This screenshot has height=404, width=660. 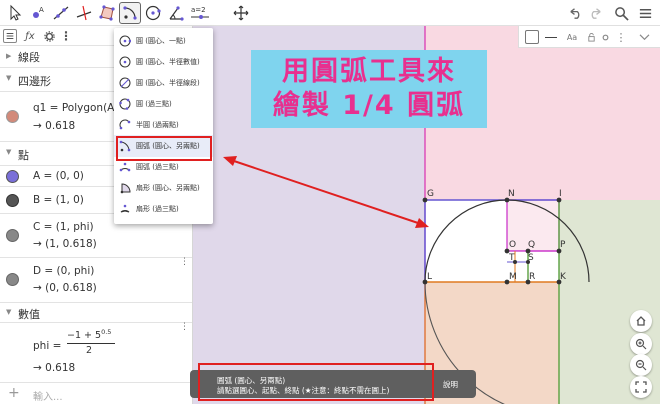 I want to click on gear-icon, so click(x=49, y=36).